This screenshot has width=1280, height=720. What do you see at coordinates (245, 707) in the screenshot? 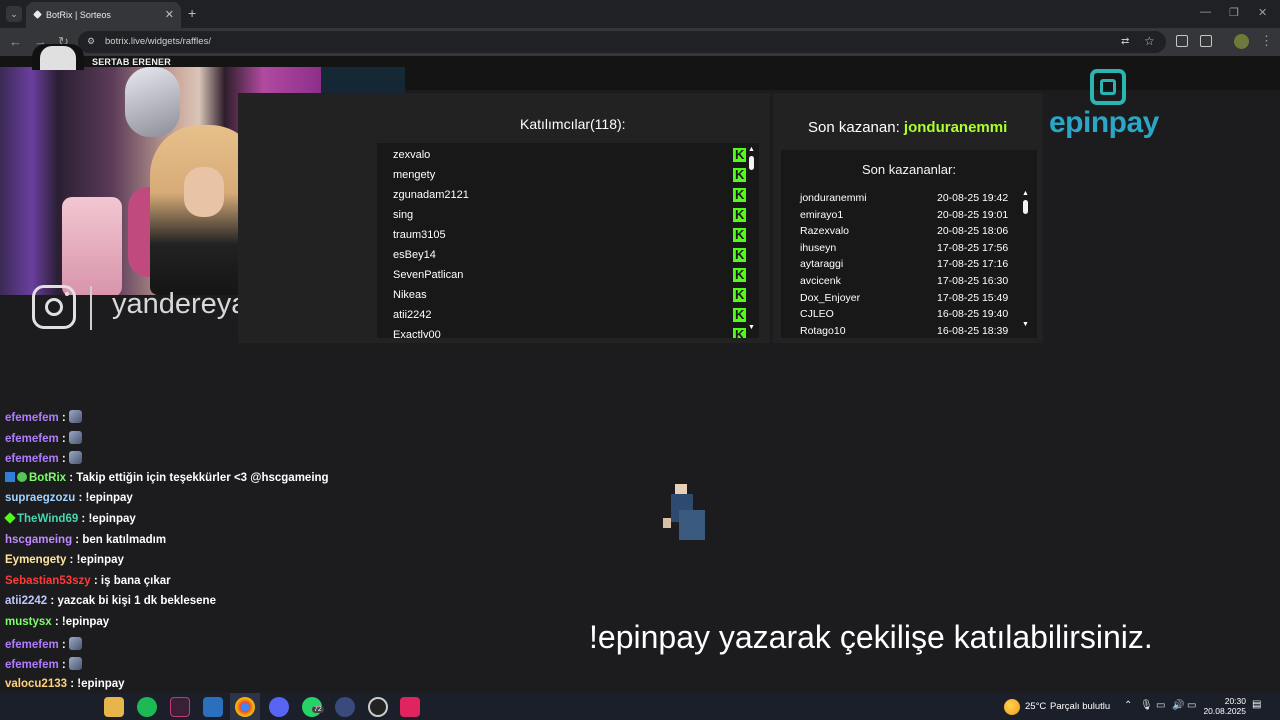
I see `chrome-icon` at bounding box center [245, 707].